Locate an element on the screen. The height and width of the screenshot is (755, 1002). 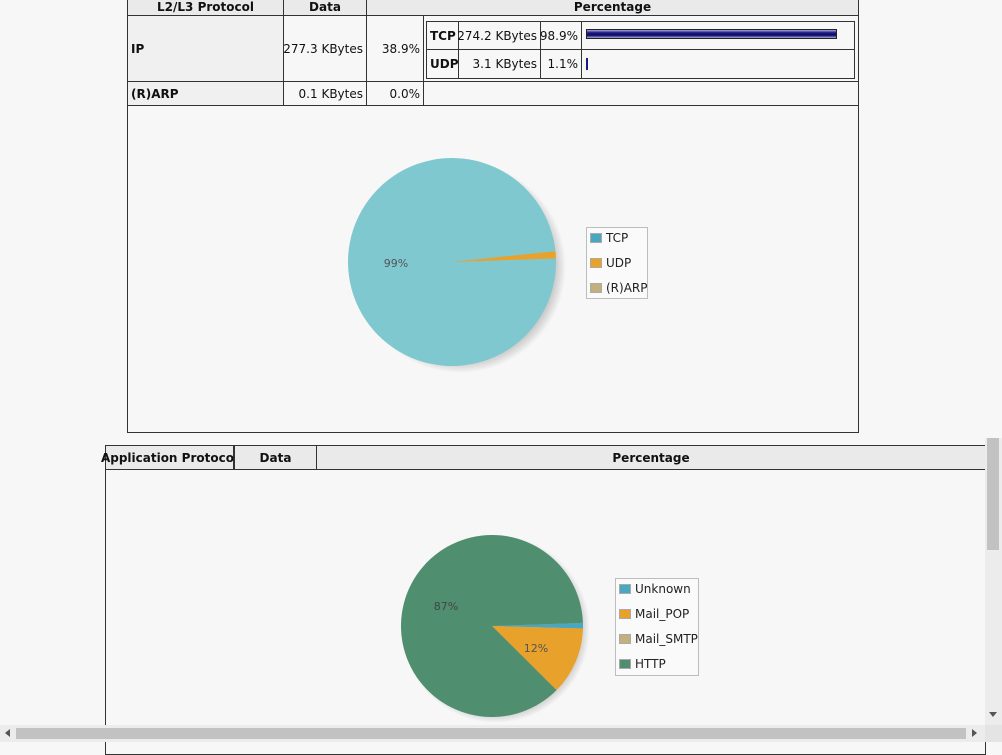
legend-item-mail-smtp: Mail_SMTP is located at coordinates (658, 639).